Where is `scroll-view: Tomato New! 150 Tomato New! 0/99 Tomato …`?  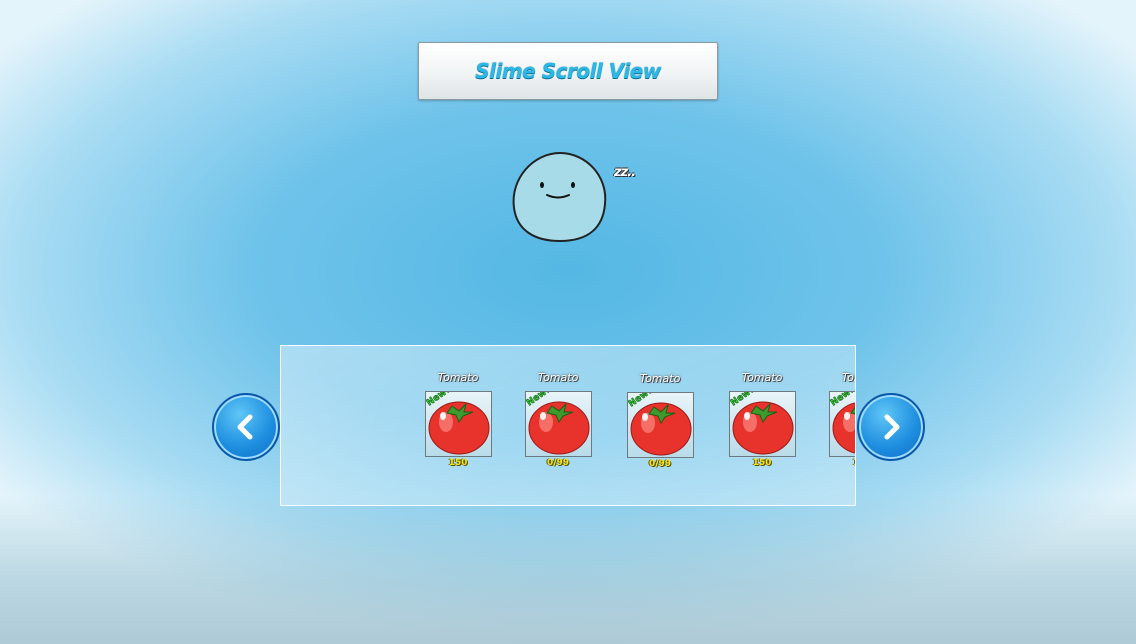
scroll-view: Tomato New! 150 Tomato New! 0/99 Tomato … is located at coordinates (568, 425).